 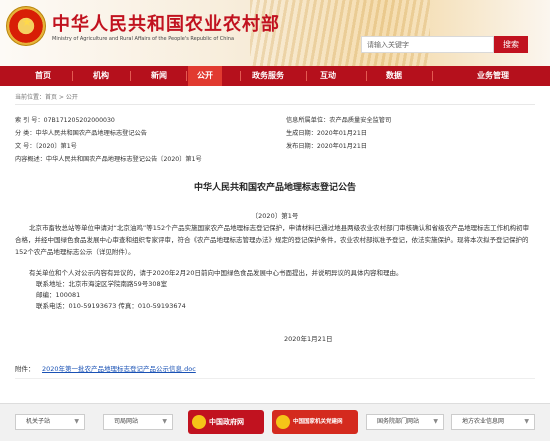 I want to click on meta-doc-no: 文 号：〔2020〕第1号, so click(x=46, y=146).